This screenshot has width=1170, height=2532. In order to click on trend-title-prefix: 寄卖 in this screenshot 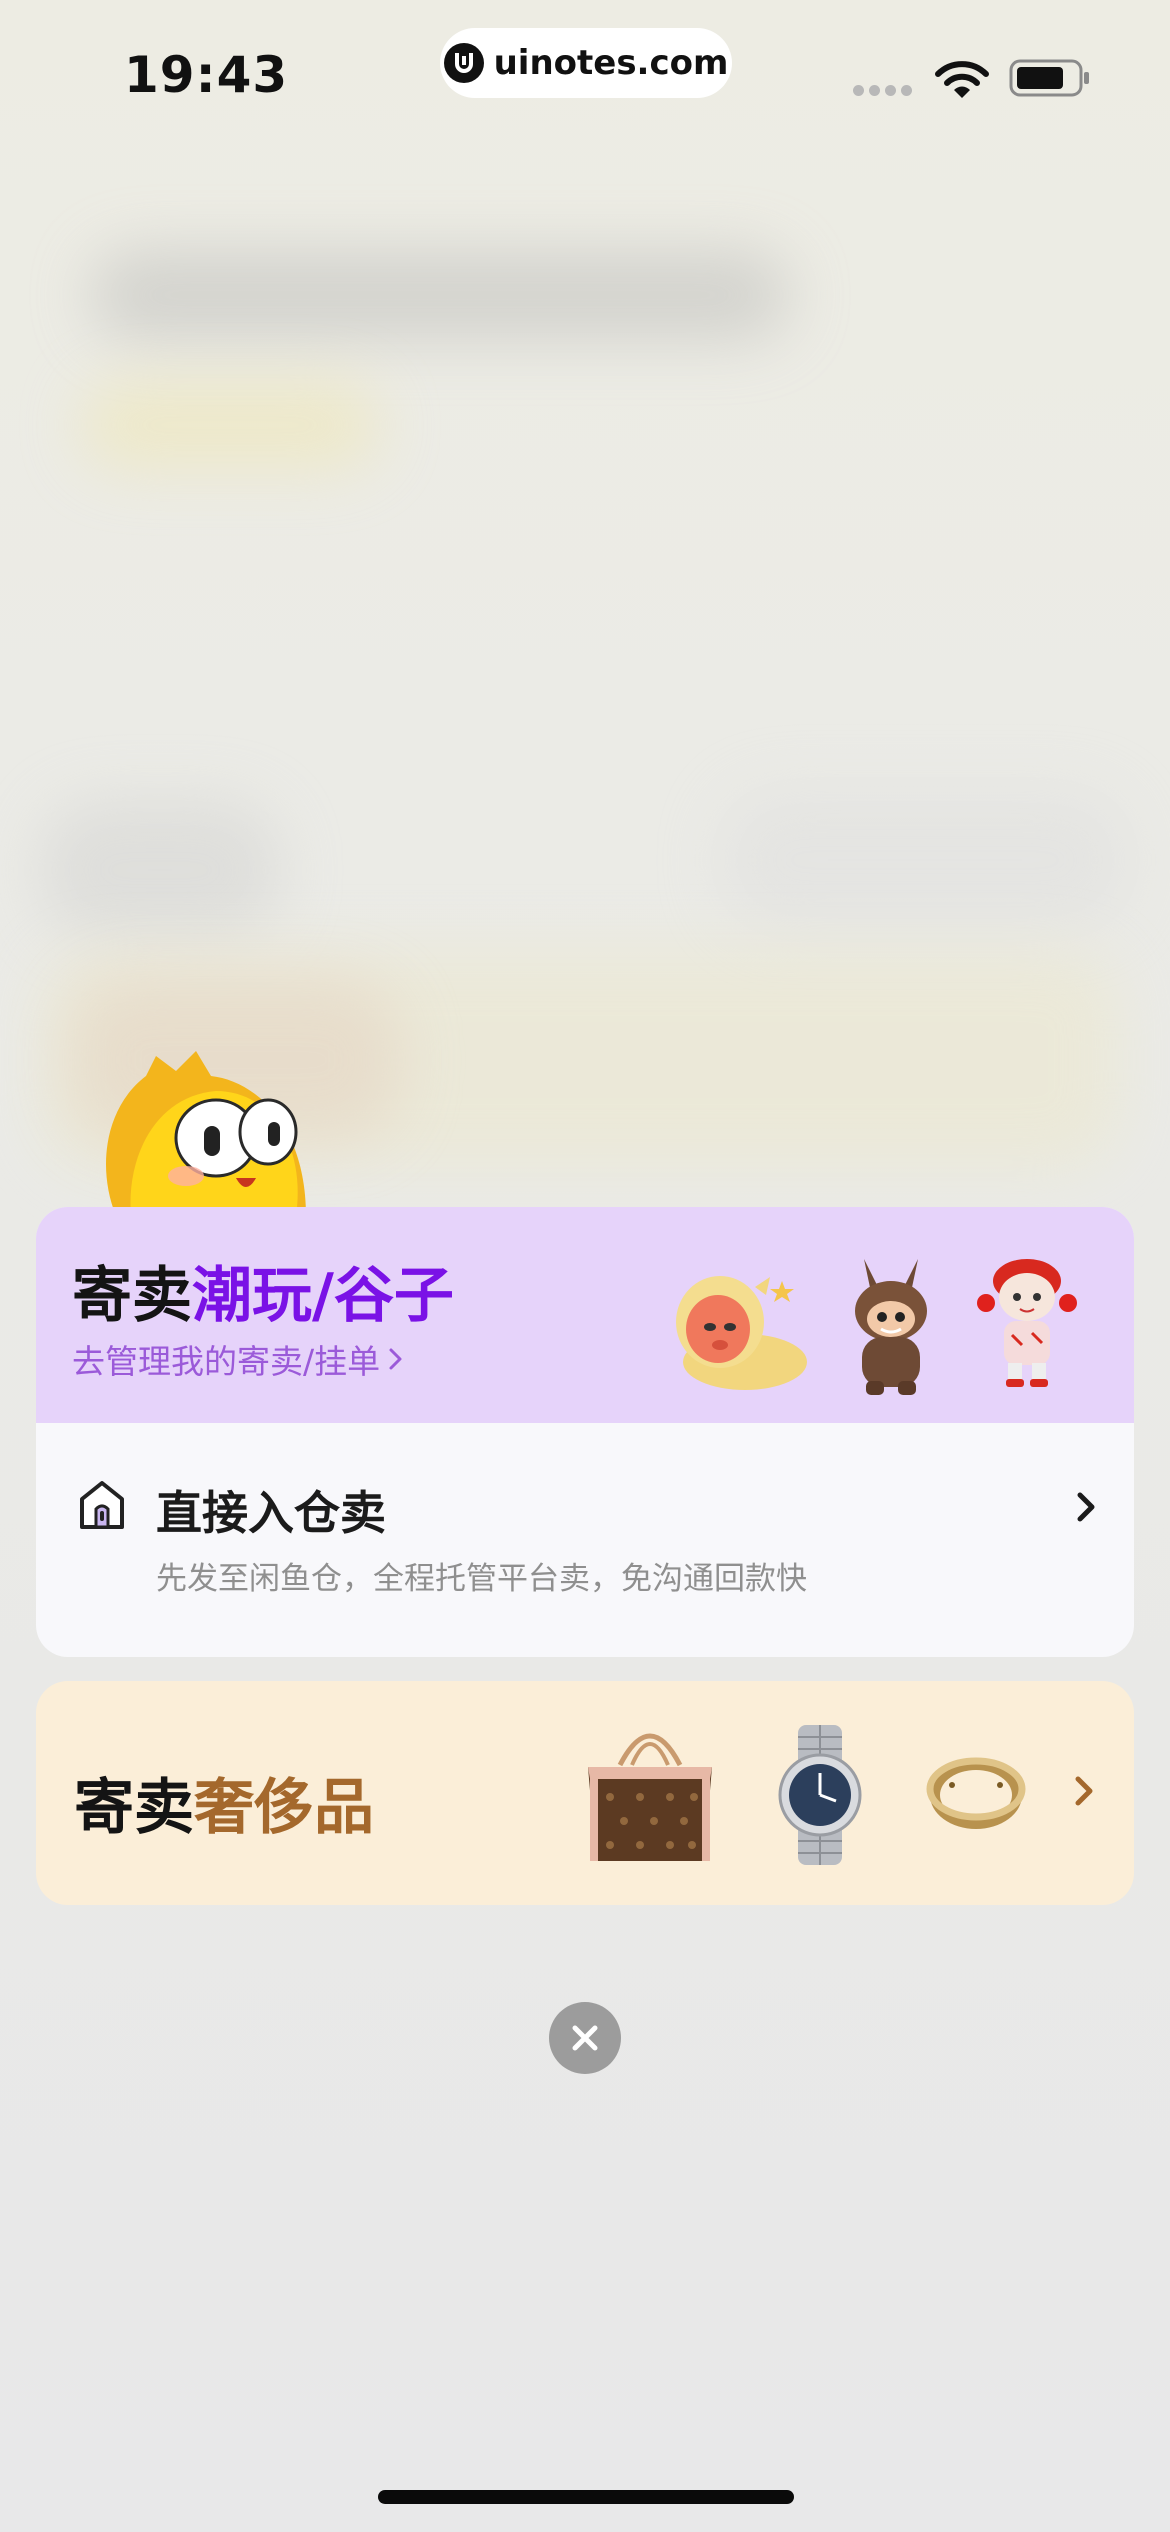, I will do `click(132, 1296)`.